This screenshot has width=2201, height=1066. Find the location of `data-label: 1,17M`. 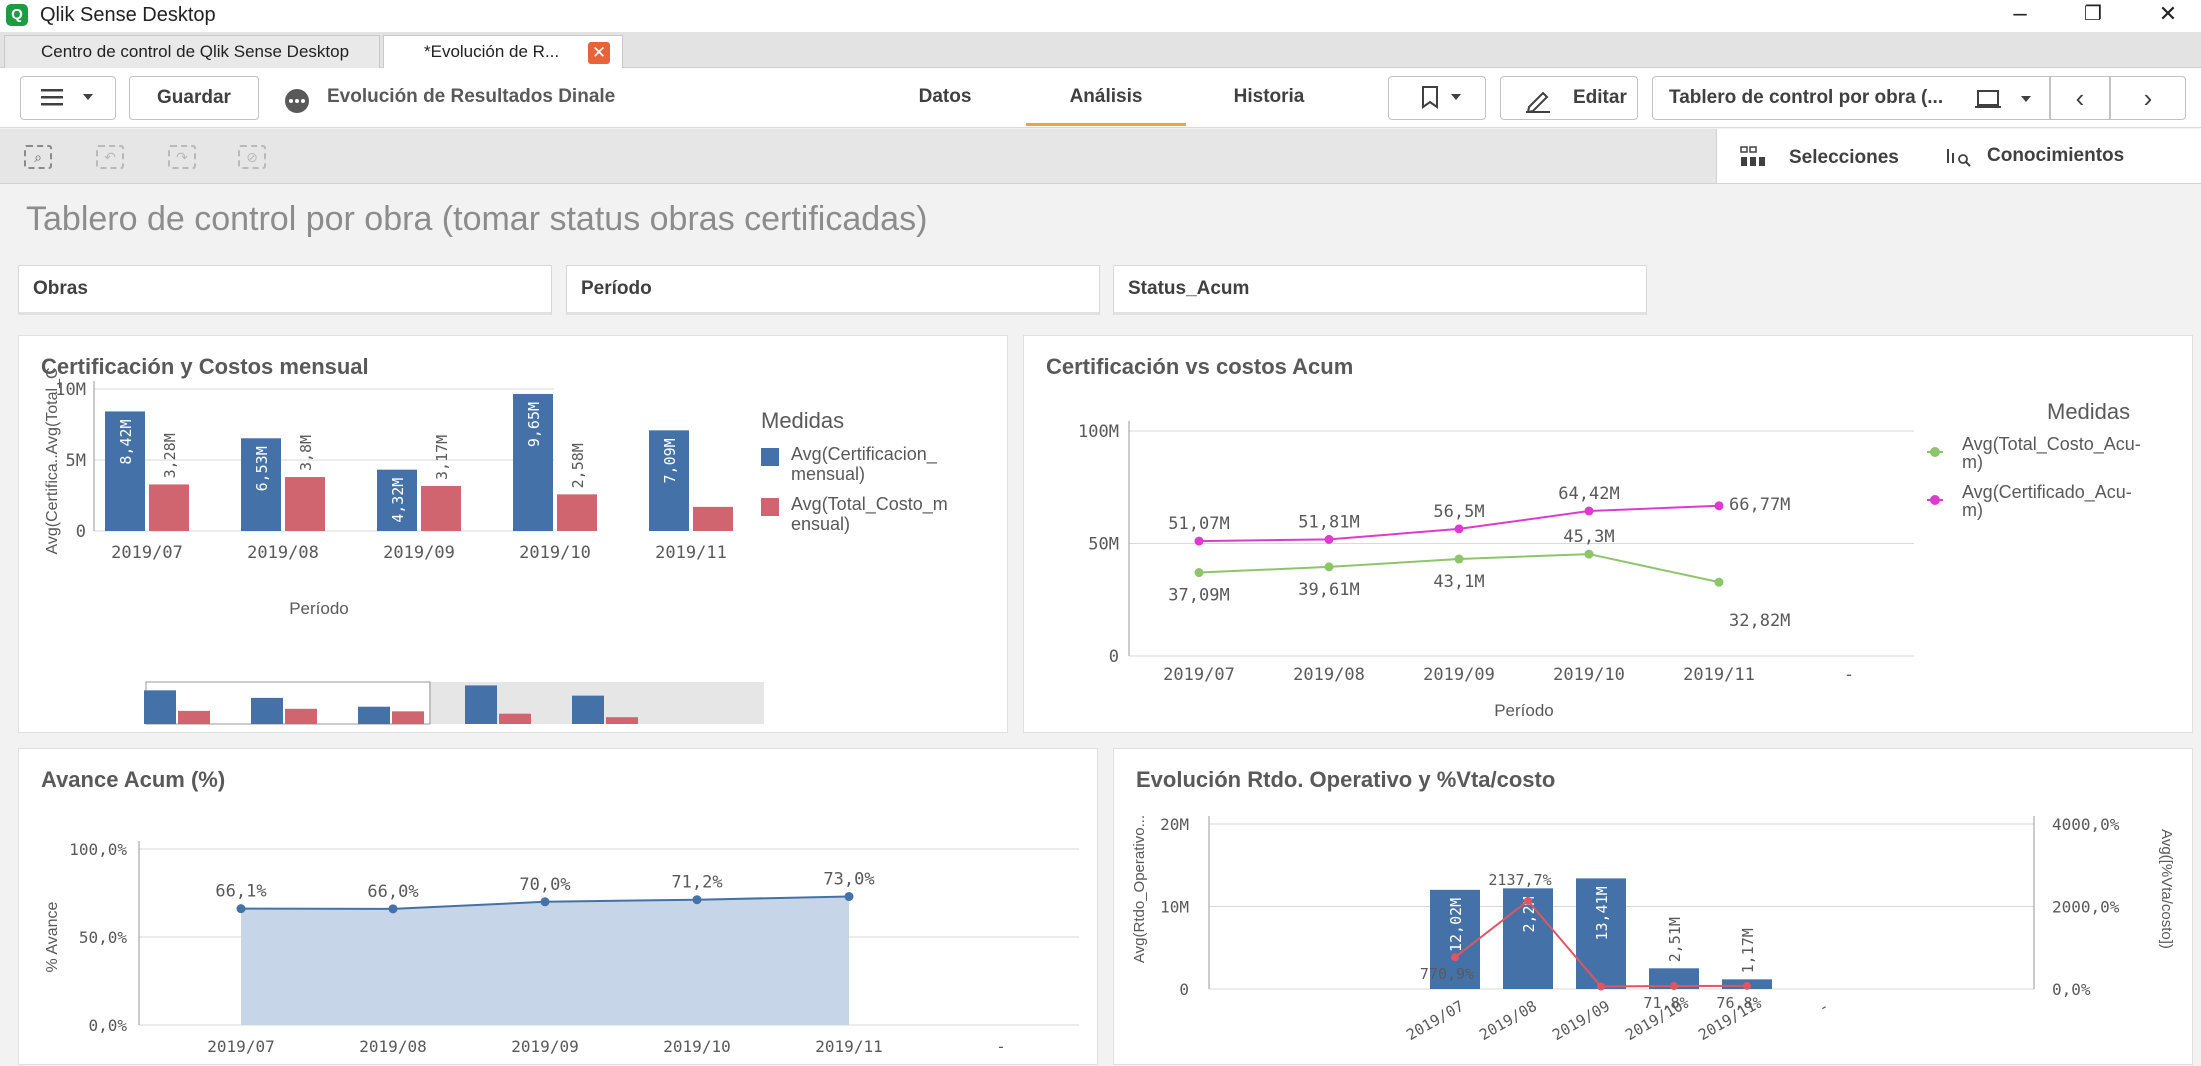

data-label: 1,17M is located at coordinates (1748, 950).